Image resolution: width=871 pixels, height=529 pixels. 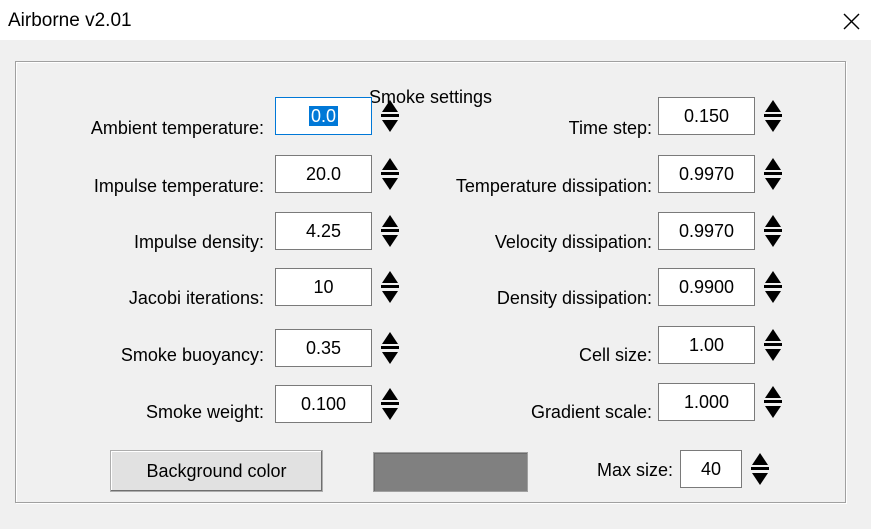 I want to click on temperature-dissipation-label: Temperature dissipation:, so click(x=553, y=186).